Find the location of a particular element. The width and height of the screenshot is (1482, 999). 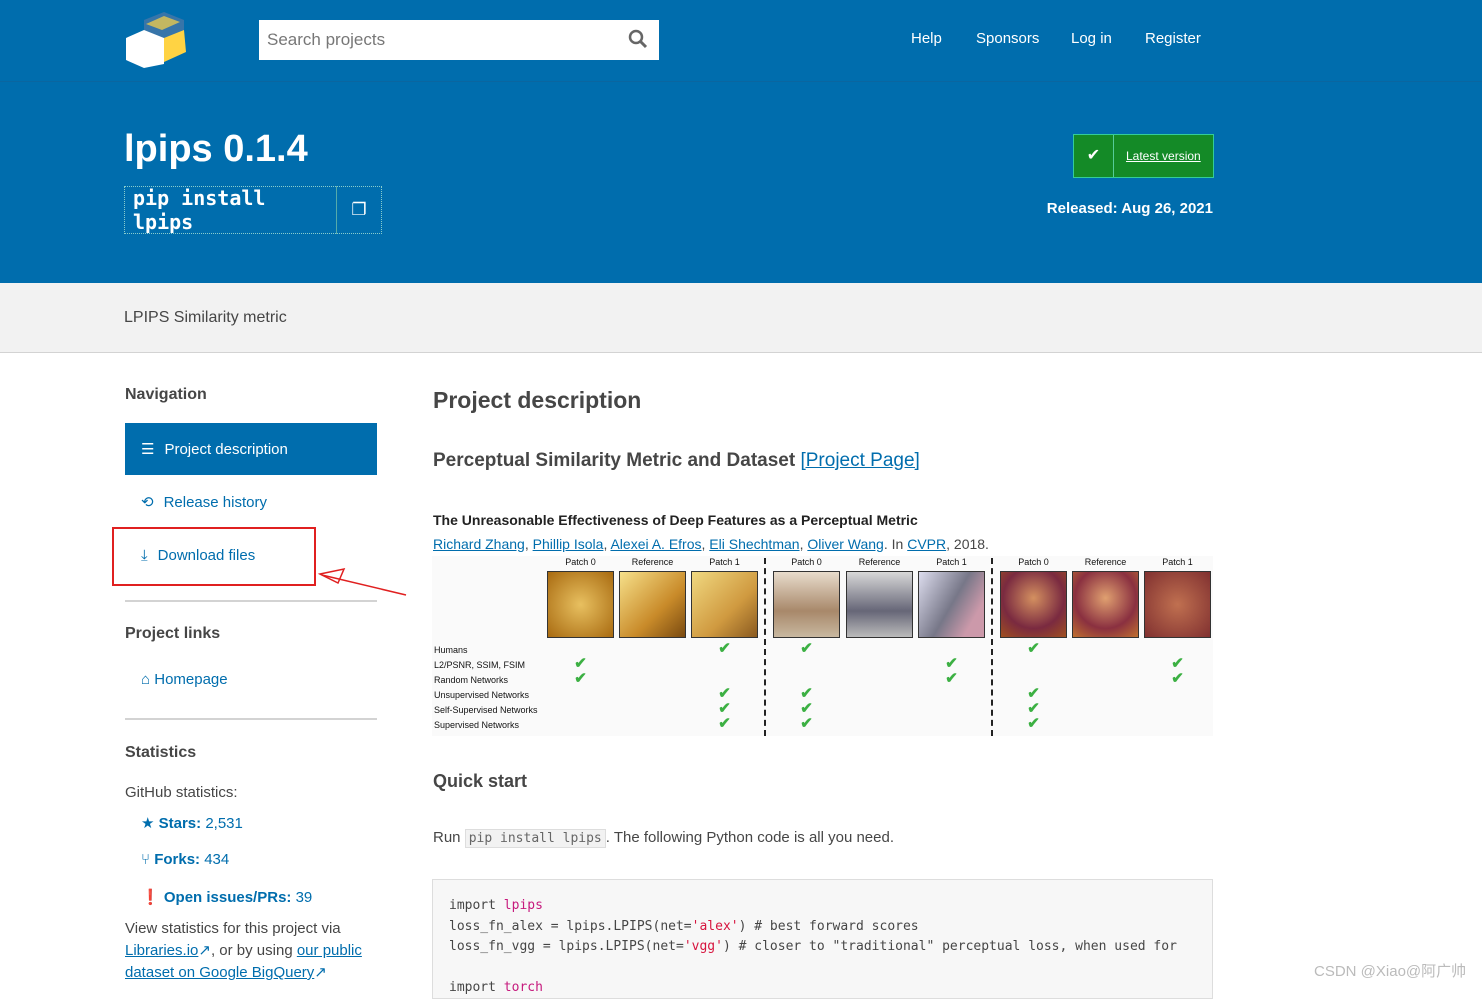

nav-register: Register is located at coordinates (1173, 38).